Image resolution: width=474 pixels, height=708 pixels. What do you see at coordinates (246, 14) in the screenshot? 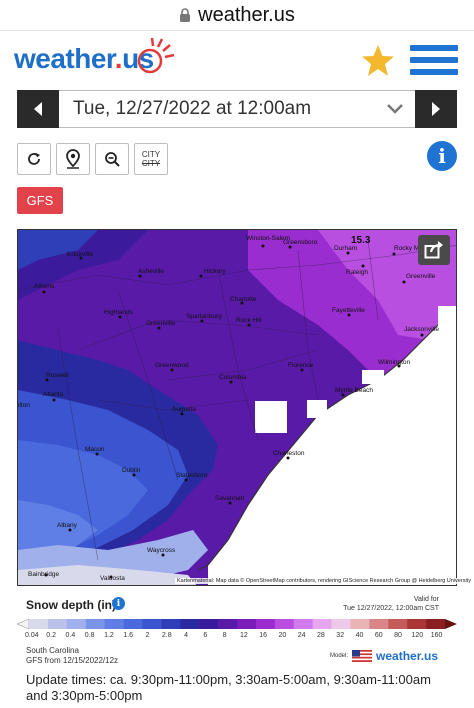
I see `url-text: weather.us` at bounding box center [246, 14].